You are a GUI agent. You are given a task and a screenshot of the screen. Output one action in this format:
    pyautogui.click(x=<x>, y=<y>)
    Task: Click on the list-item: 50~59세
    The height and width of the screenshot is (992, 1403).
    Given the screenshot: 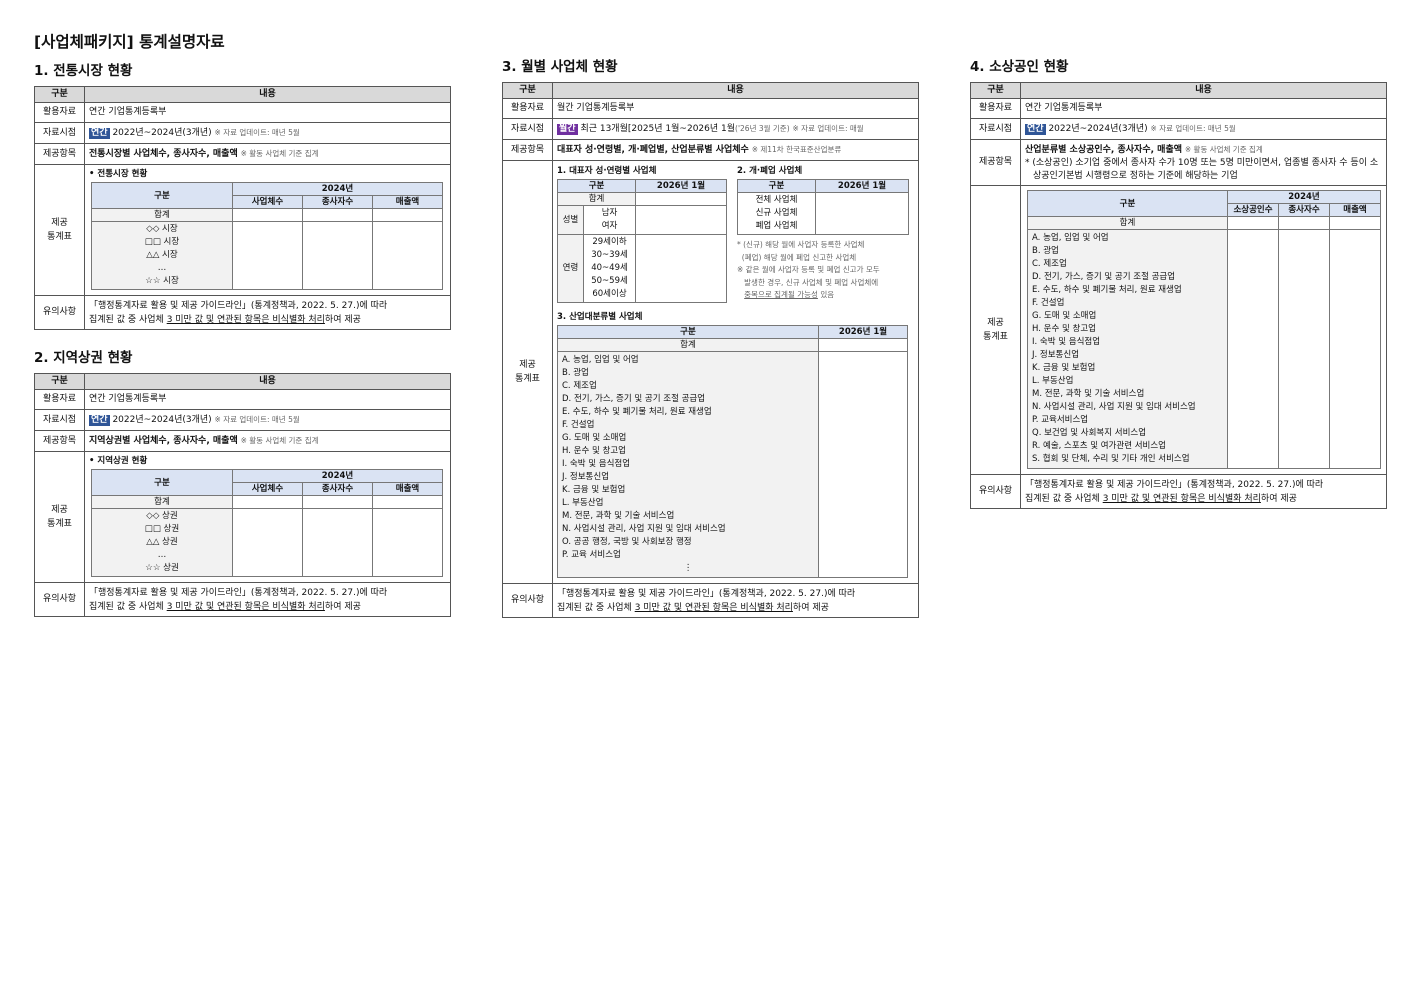 What is the action you would take?
    pyautogui.click(x=609, y=281)
    